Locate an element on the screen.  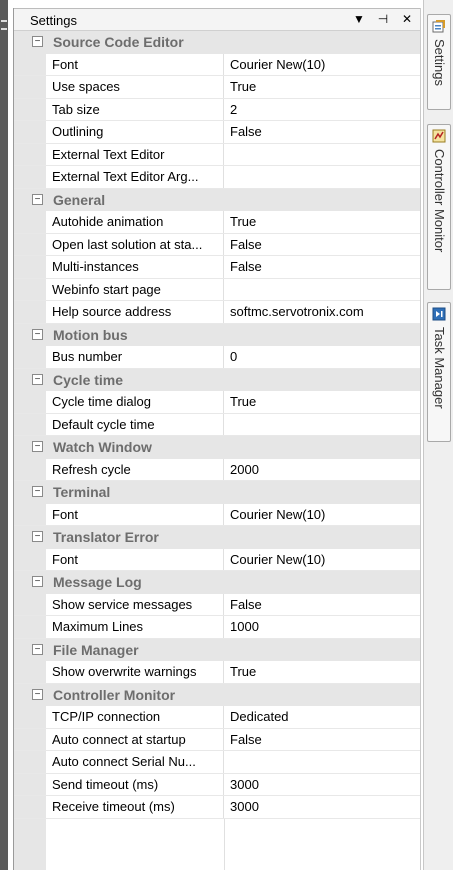
settings-icon is located at coordinates (438, 26).